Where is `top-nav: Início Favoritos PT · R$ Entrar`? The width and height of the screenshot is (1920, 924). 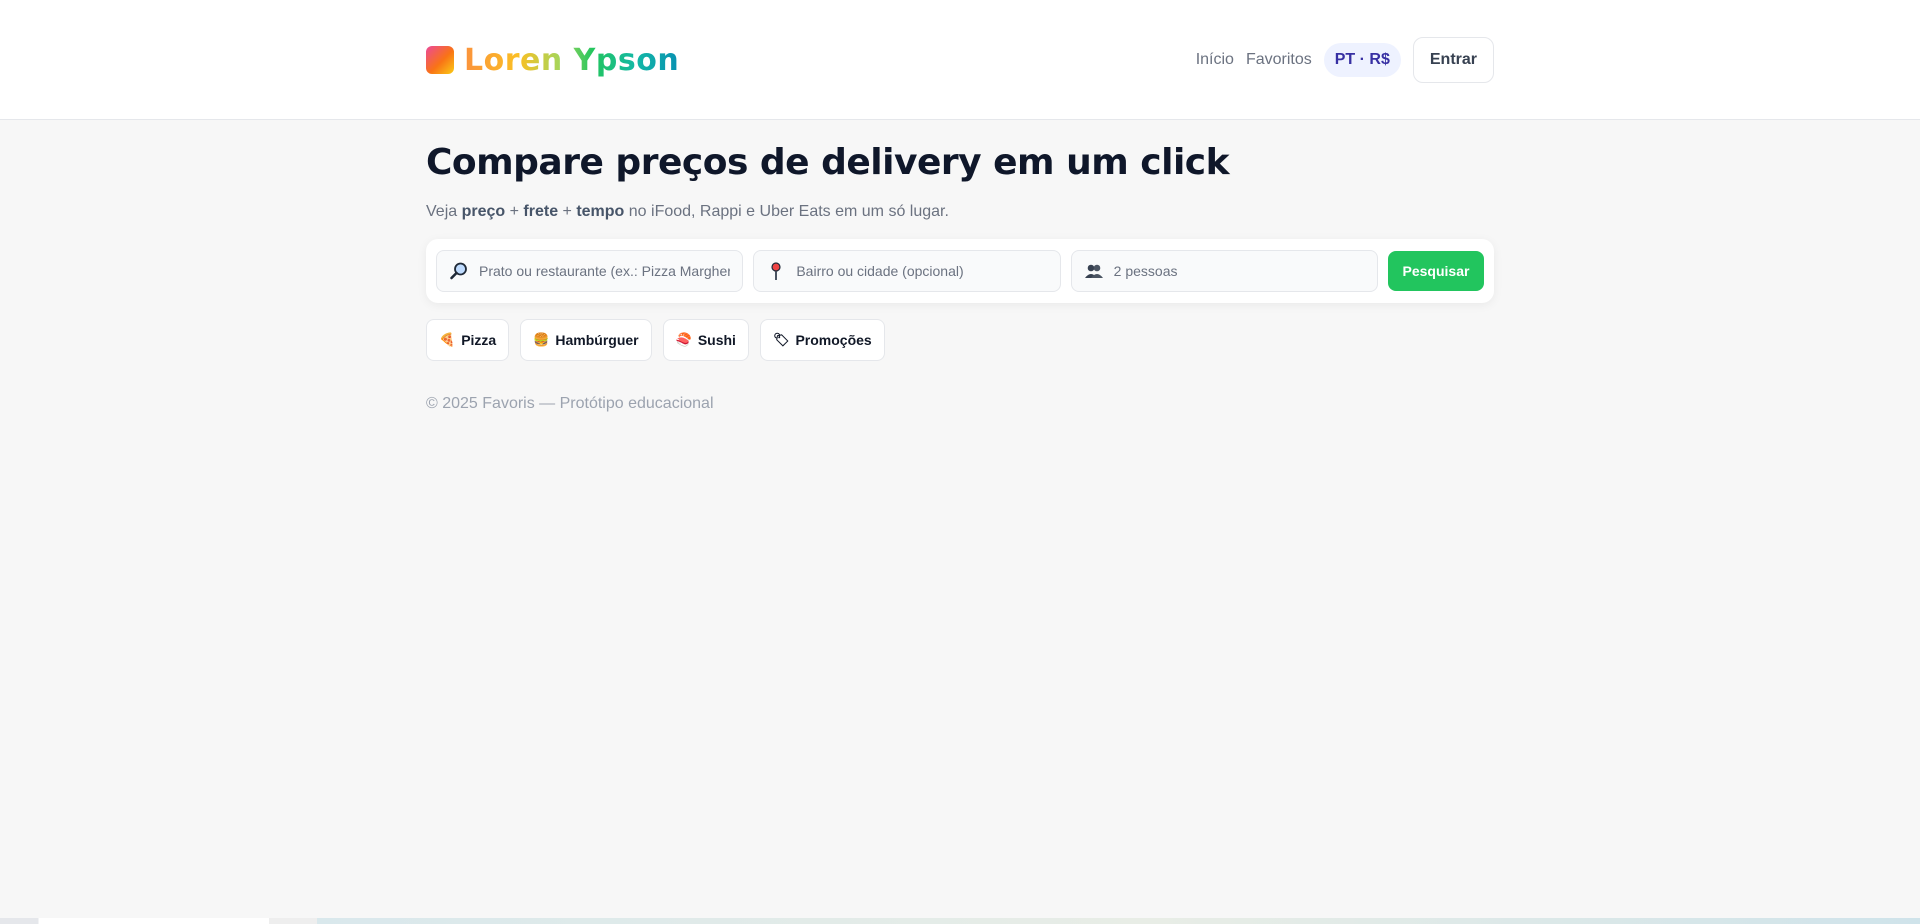
top-nav: Início Favoritos PT · R$ Entrar is located at coordinates (1345, 60).